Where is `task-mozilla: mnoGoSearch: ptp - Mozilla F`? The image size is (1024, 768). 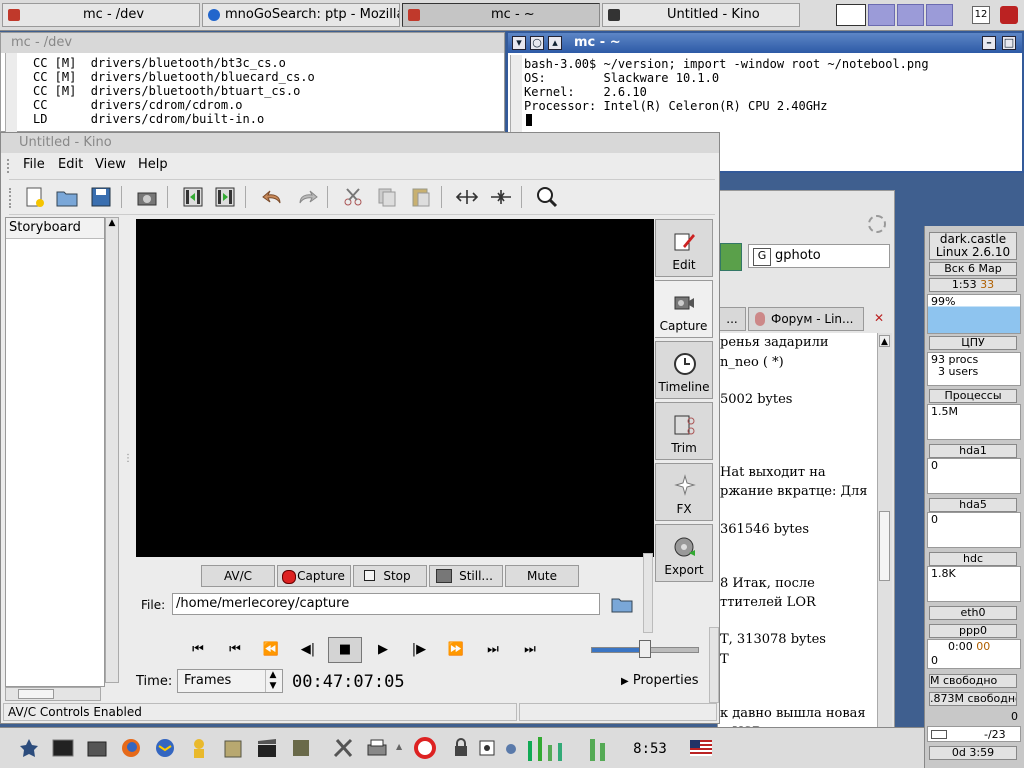 task-mozilla: mnoGoSearch: ptp - Mozilla F is located at coordinates (301, 15).